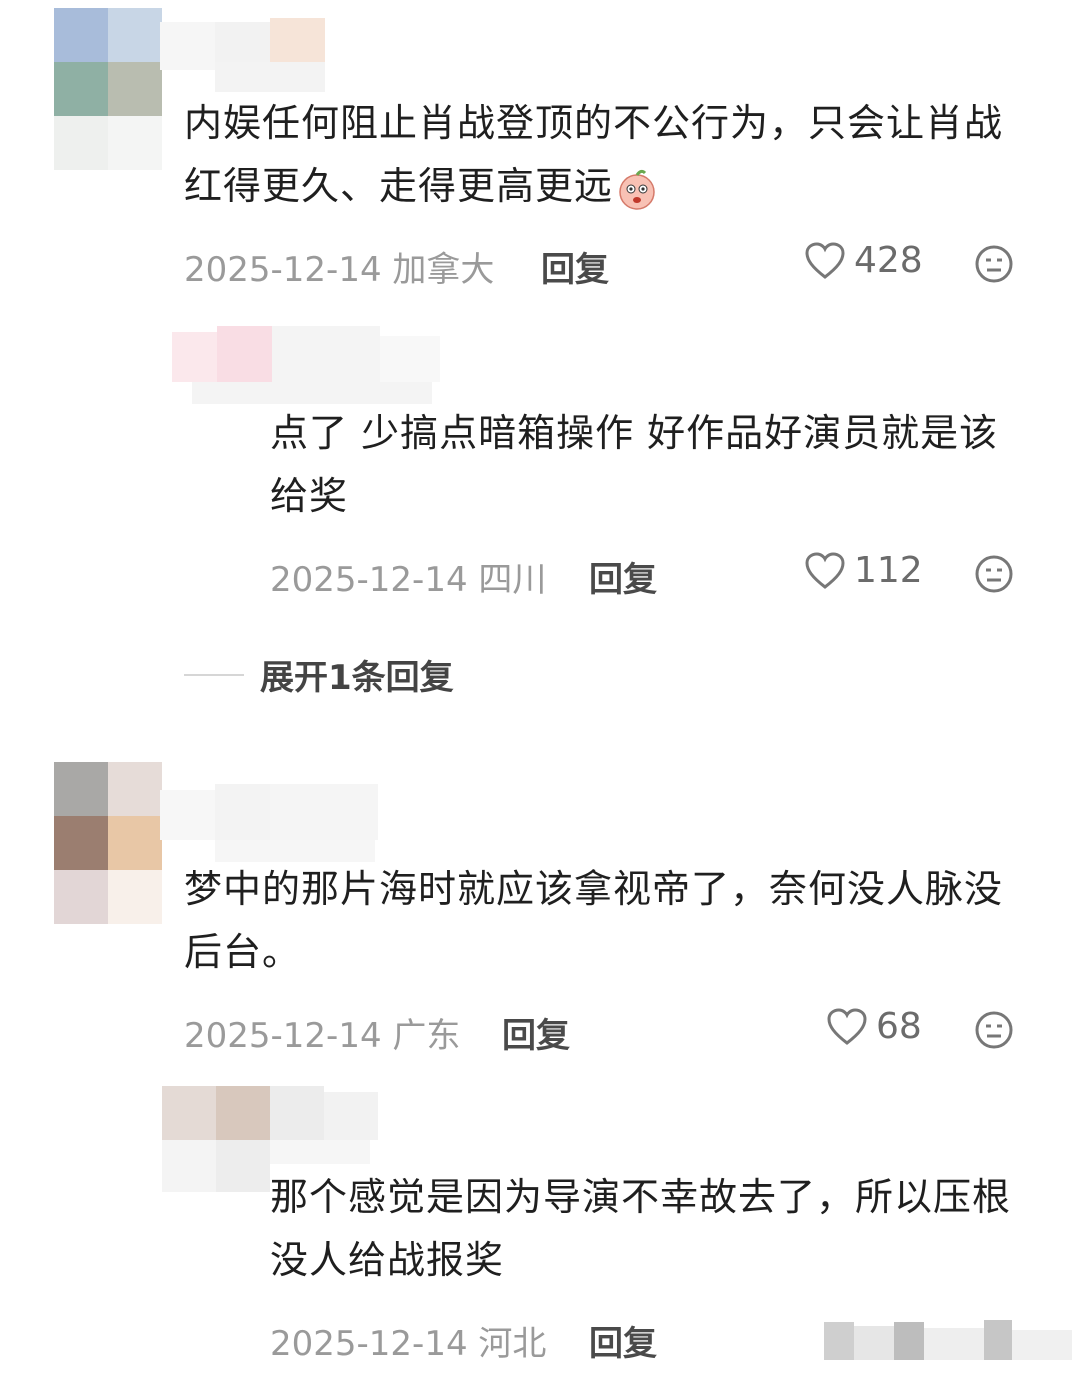  Describe the element at coordinates (357, 678) in the screenshot. I see `expand-replies-label: 展开1条回复` at that location.